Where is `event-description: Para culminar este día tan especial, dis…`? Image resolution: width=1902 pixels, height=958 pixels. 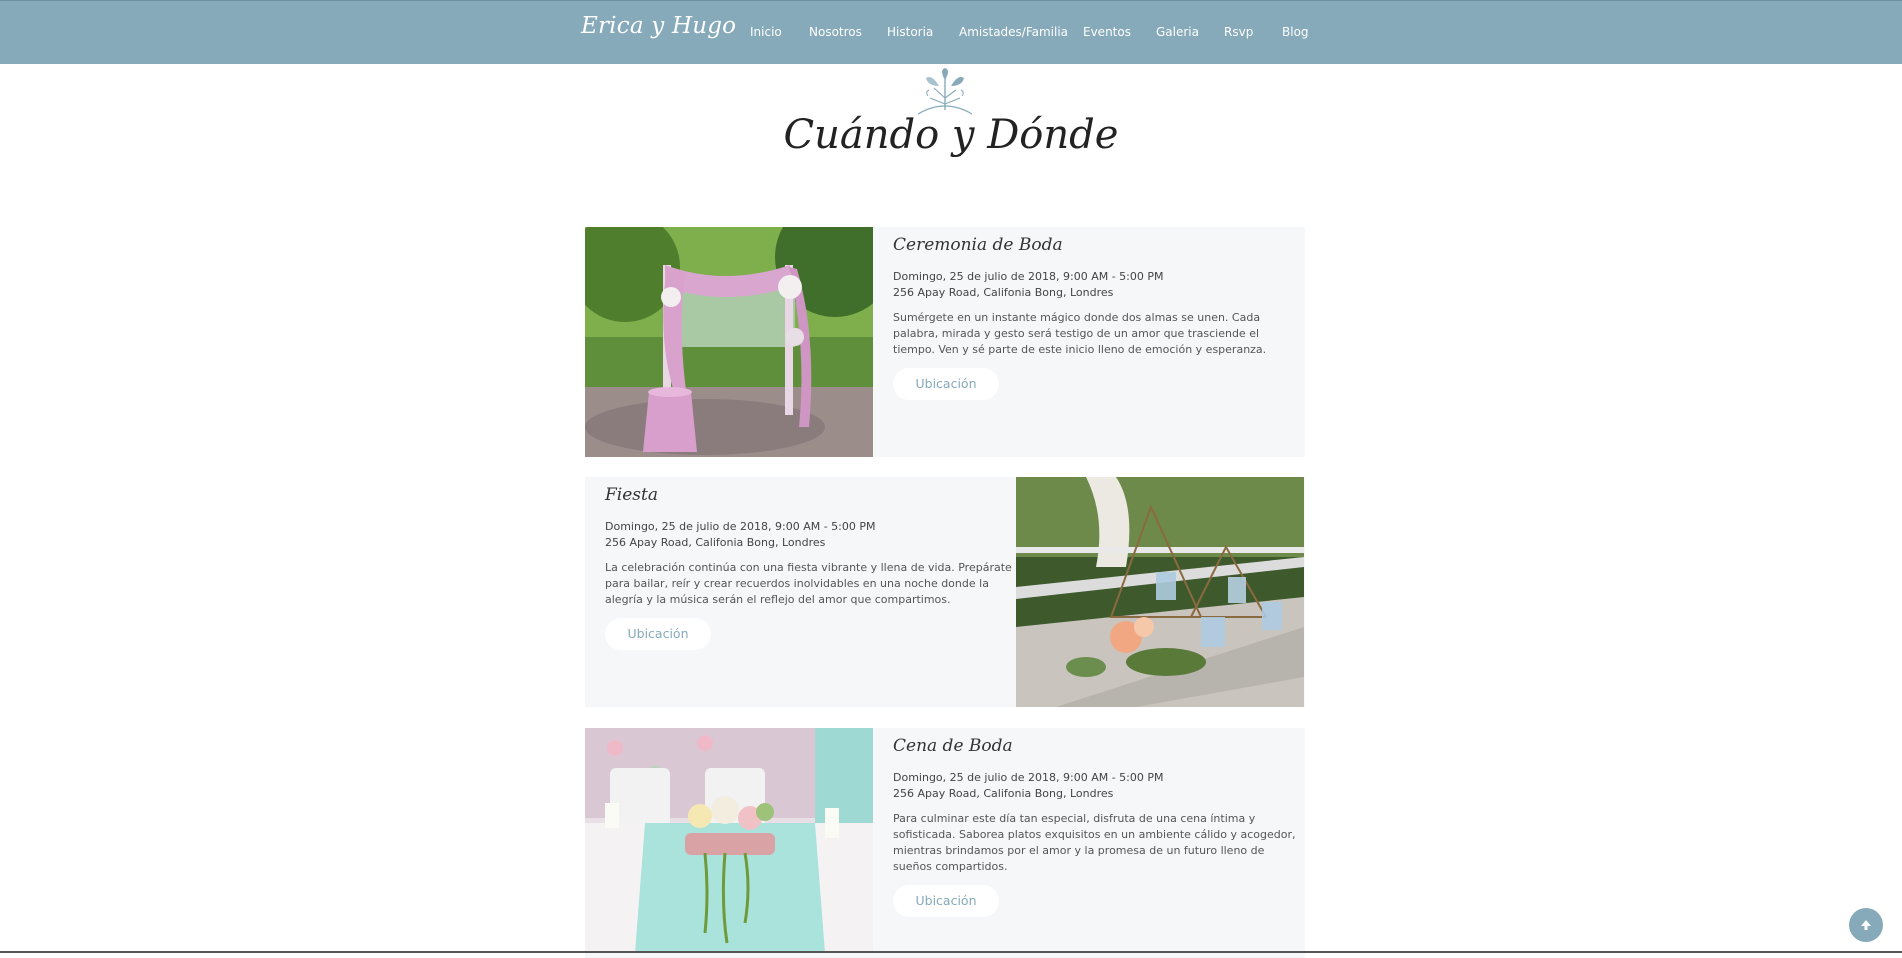 event-description: Para culminar este día tan especial, dis… is located at coordinates (1094, 842).